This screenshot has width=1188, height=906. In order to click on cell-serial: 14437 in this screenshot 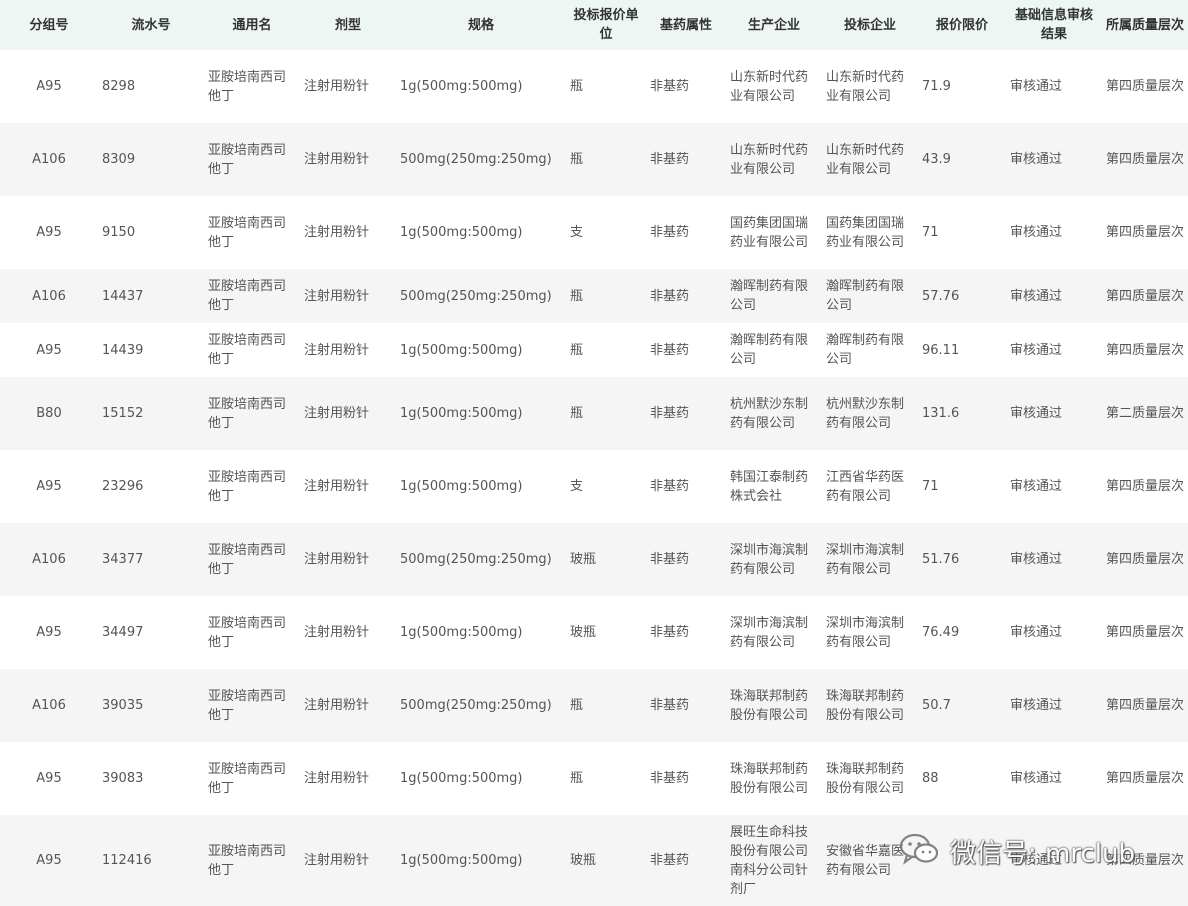, I will do `click(151, 296)`.